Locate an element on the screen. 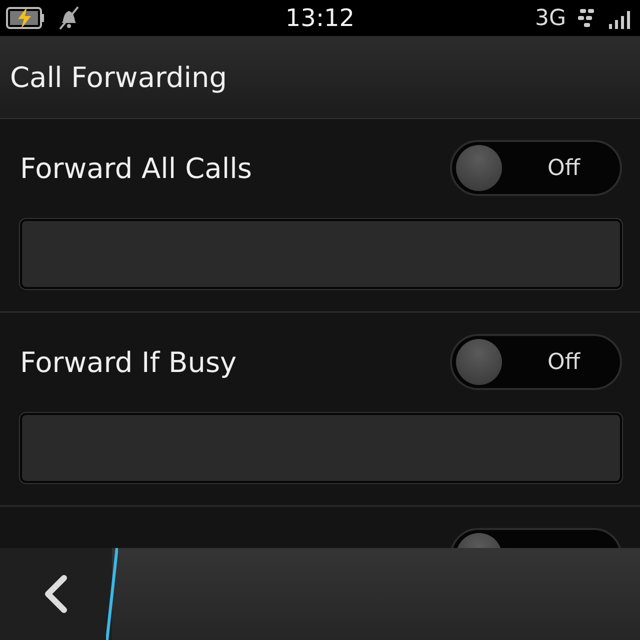 The image size is (640, 640). back-button is located at coordinates (56, 594).